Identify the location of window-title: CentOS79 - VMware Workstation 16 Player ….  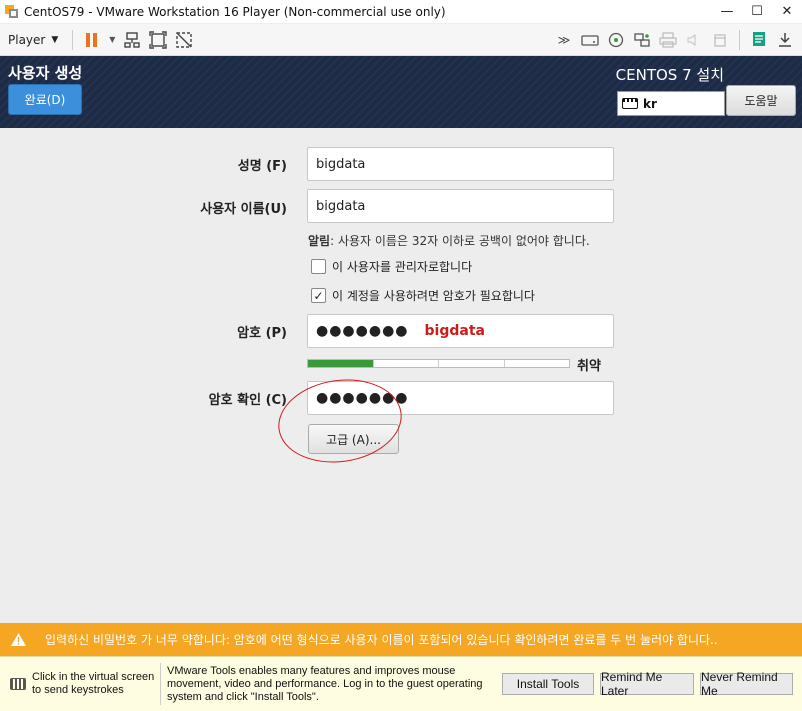
(235, 11).